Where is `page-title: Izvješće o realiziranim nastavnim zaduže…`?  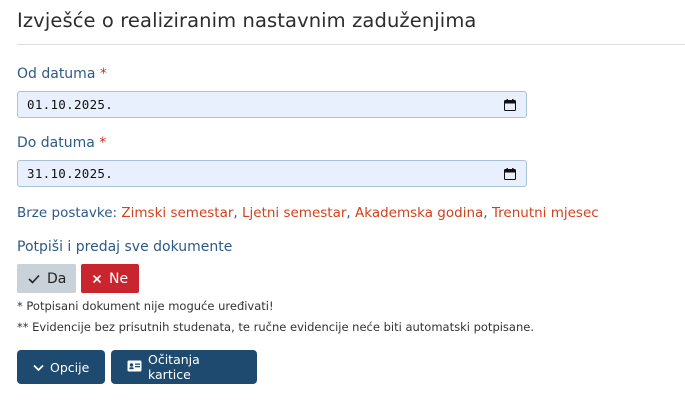
page-title: Izvješće o realiziranim nastavnim zaduže… is located at coordinates (247, 20).